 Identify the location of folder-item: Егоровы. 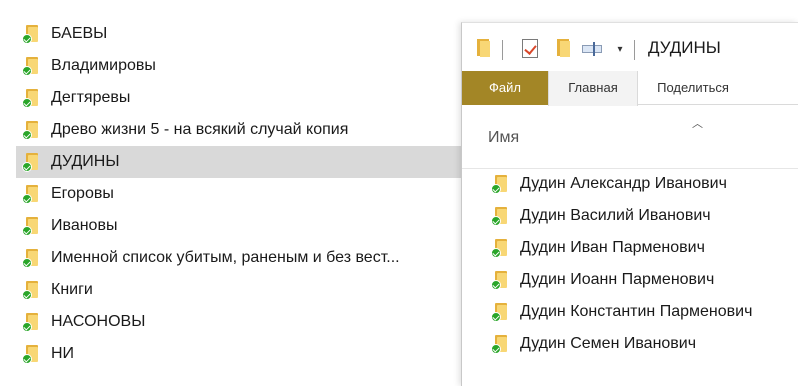
(231, 194).